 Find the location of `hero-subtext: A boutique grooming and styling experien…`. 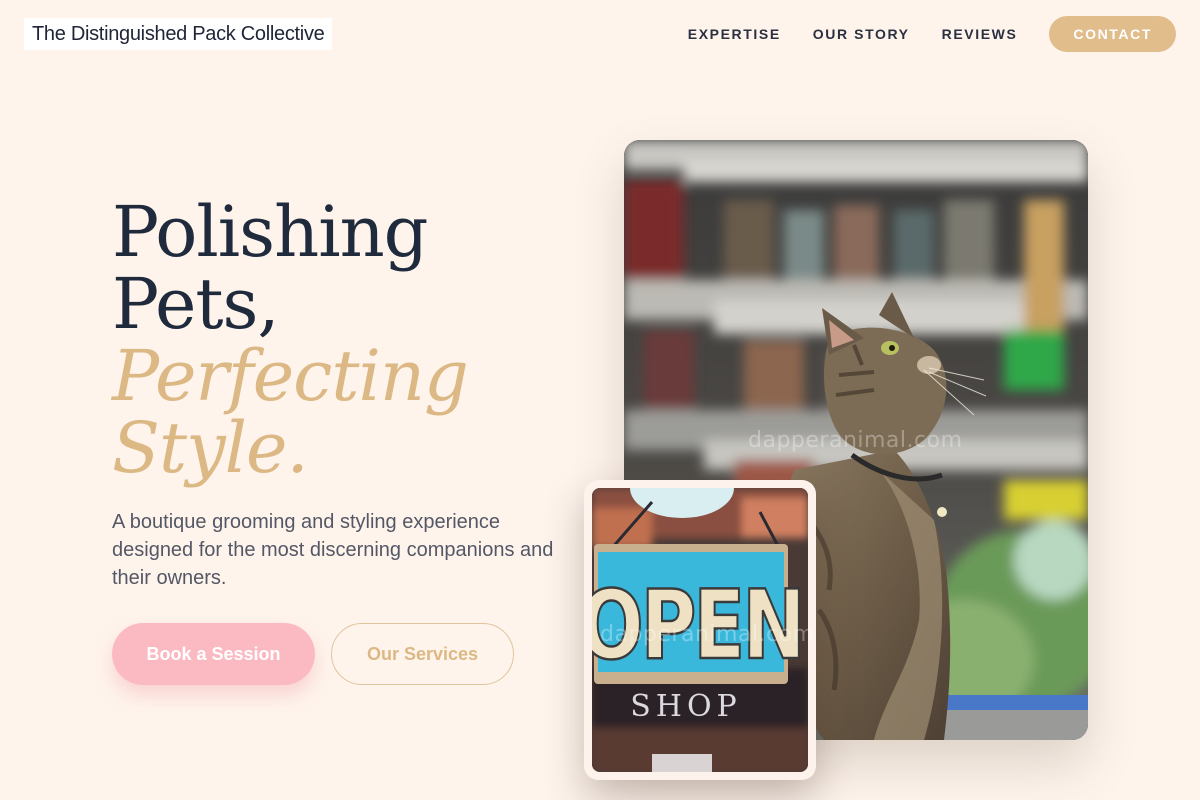

hero-subtext: A boutique grooming and styling experien… is located at coordinates (333, 550).